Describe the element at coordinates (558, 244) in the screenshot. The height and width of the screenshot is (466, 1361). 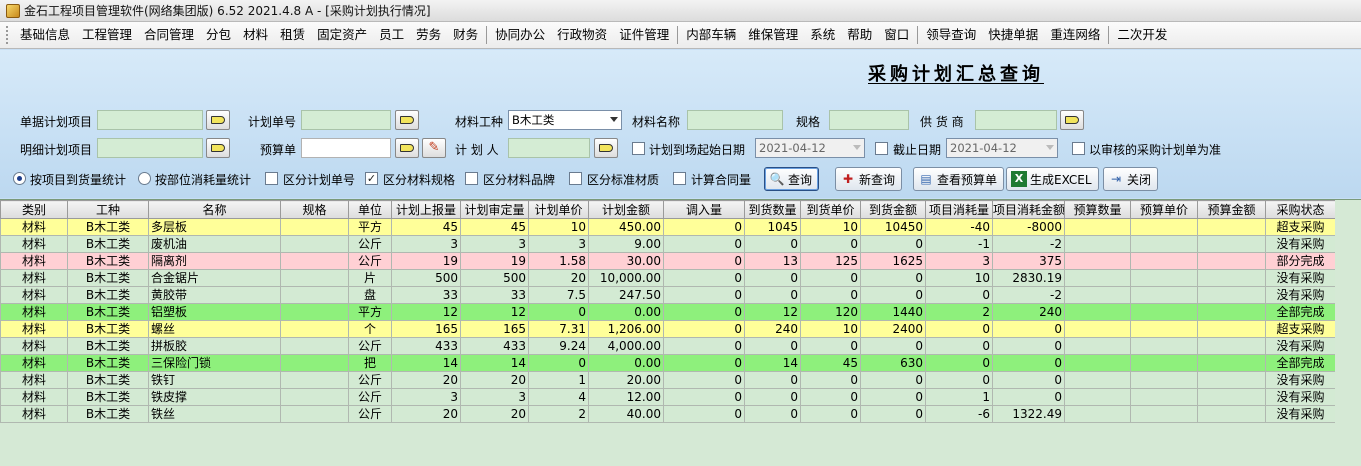
I see `table-cell: 3` at that location.